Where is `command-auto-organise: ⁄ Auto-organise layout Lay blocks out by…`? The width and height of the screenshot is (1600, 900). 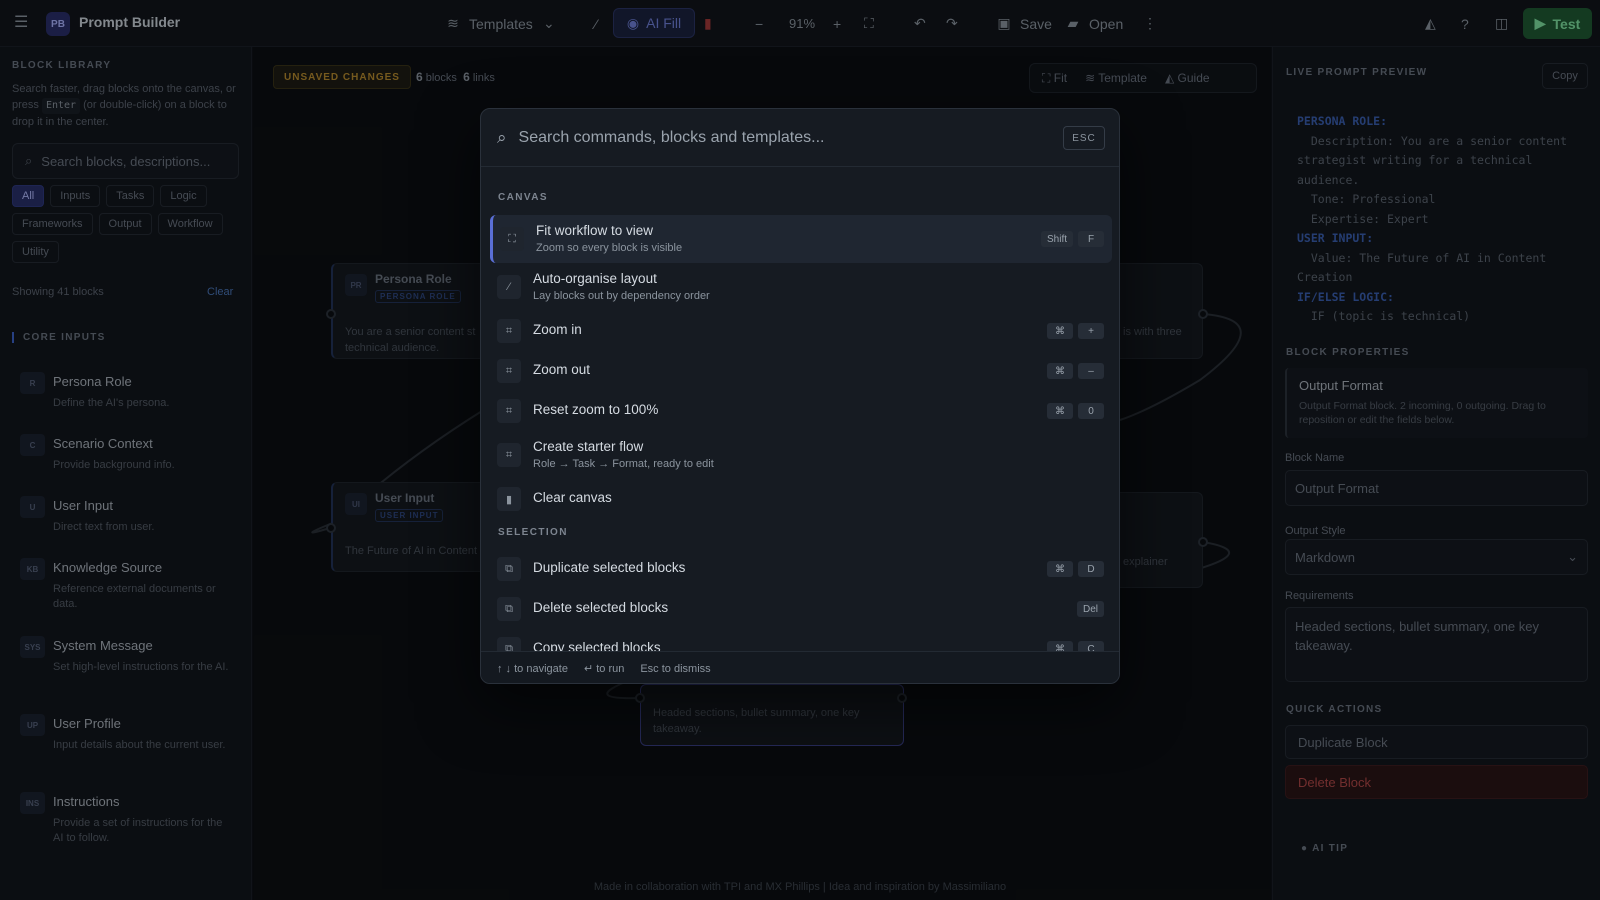
command-auto-organise: ⁄ Auto-organise layout Lay blocks out by… is located at coordinates (801, 287).